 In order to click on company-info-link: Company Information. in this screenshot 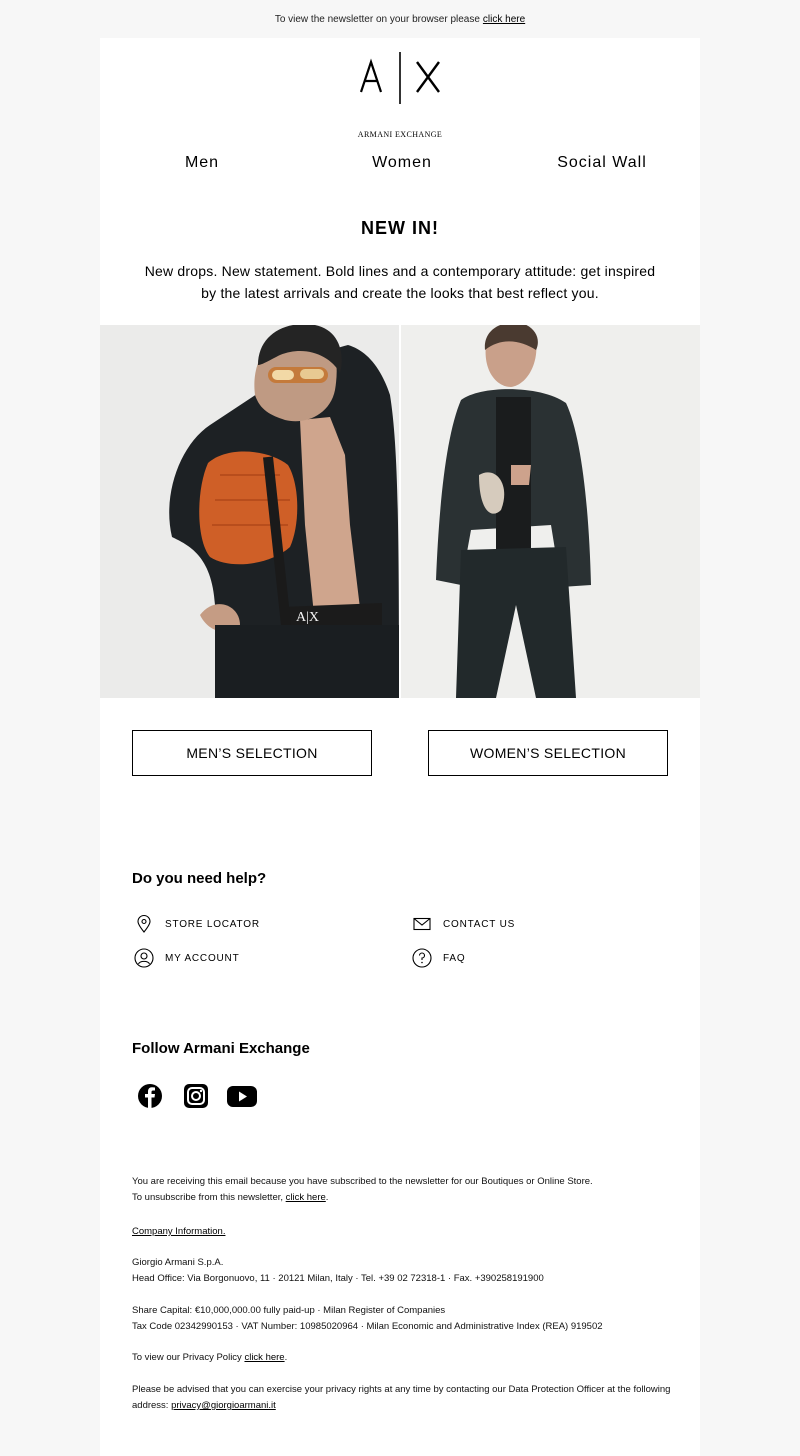, I will do `click(178, 1231)`.